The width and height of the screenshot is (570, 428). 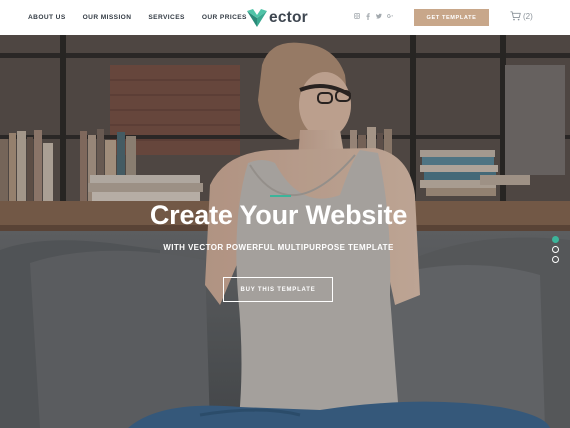 What do you see at coordinates (280, 196) in the screenshot?
I see `accent-line` at bounding box center [280, 196].